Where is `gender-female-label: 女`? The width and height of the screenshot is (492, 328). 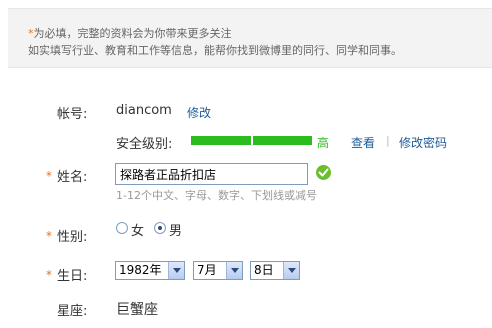
gender-female-label: 女 is located at coordinates (138, 231).